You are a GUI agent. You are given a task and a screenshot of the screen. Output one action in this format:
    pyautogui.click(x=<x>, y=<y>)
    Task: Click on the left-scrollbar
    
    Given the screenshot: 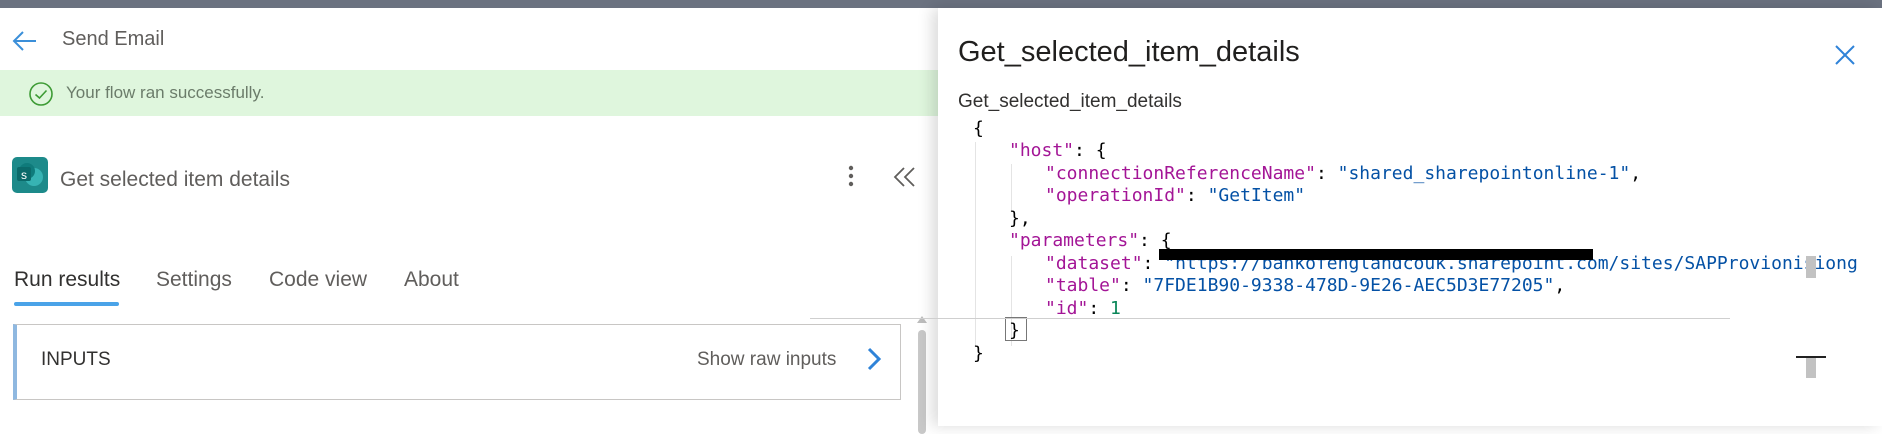 What is the action you would take?
    pyautogui.click(x=922, y=371)
    